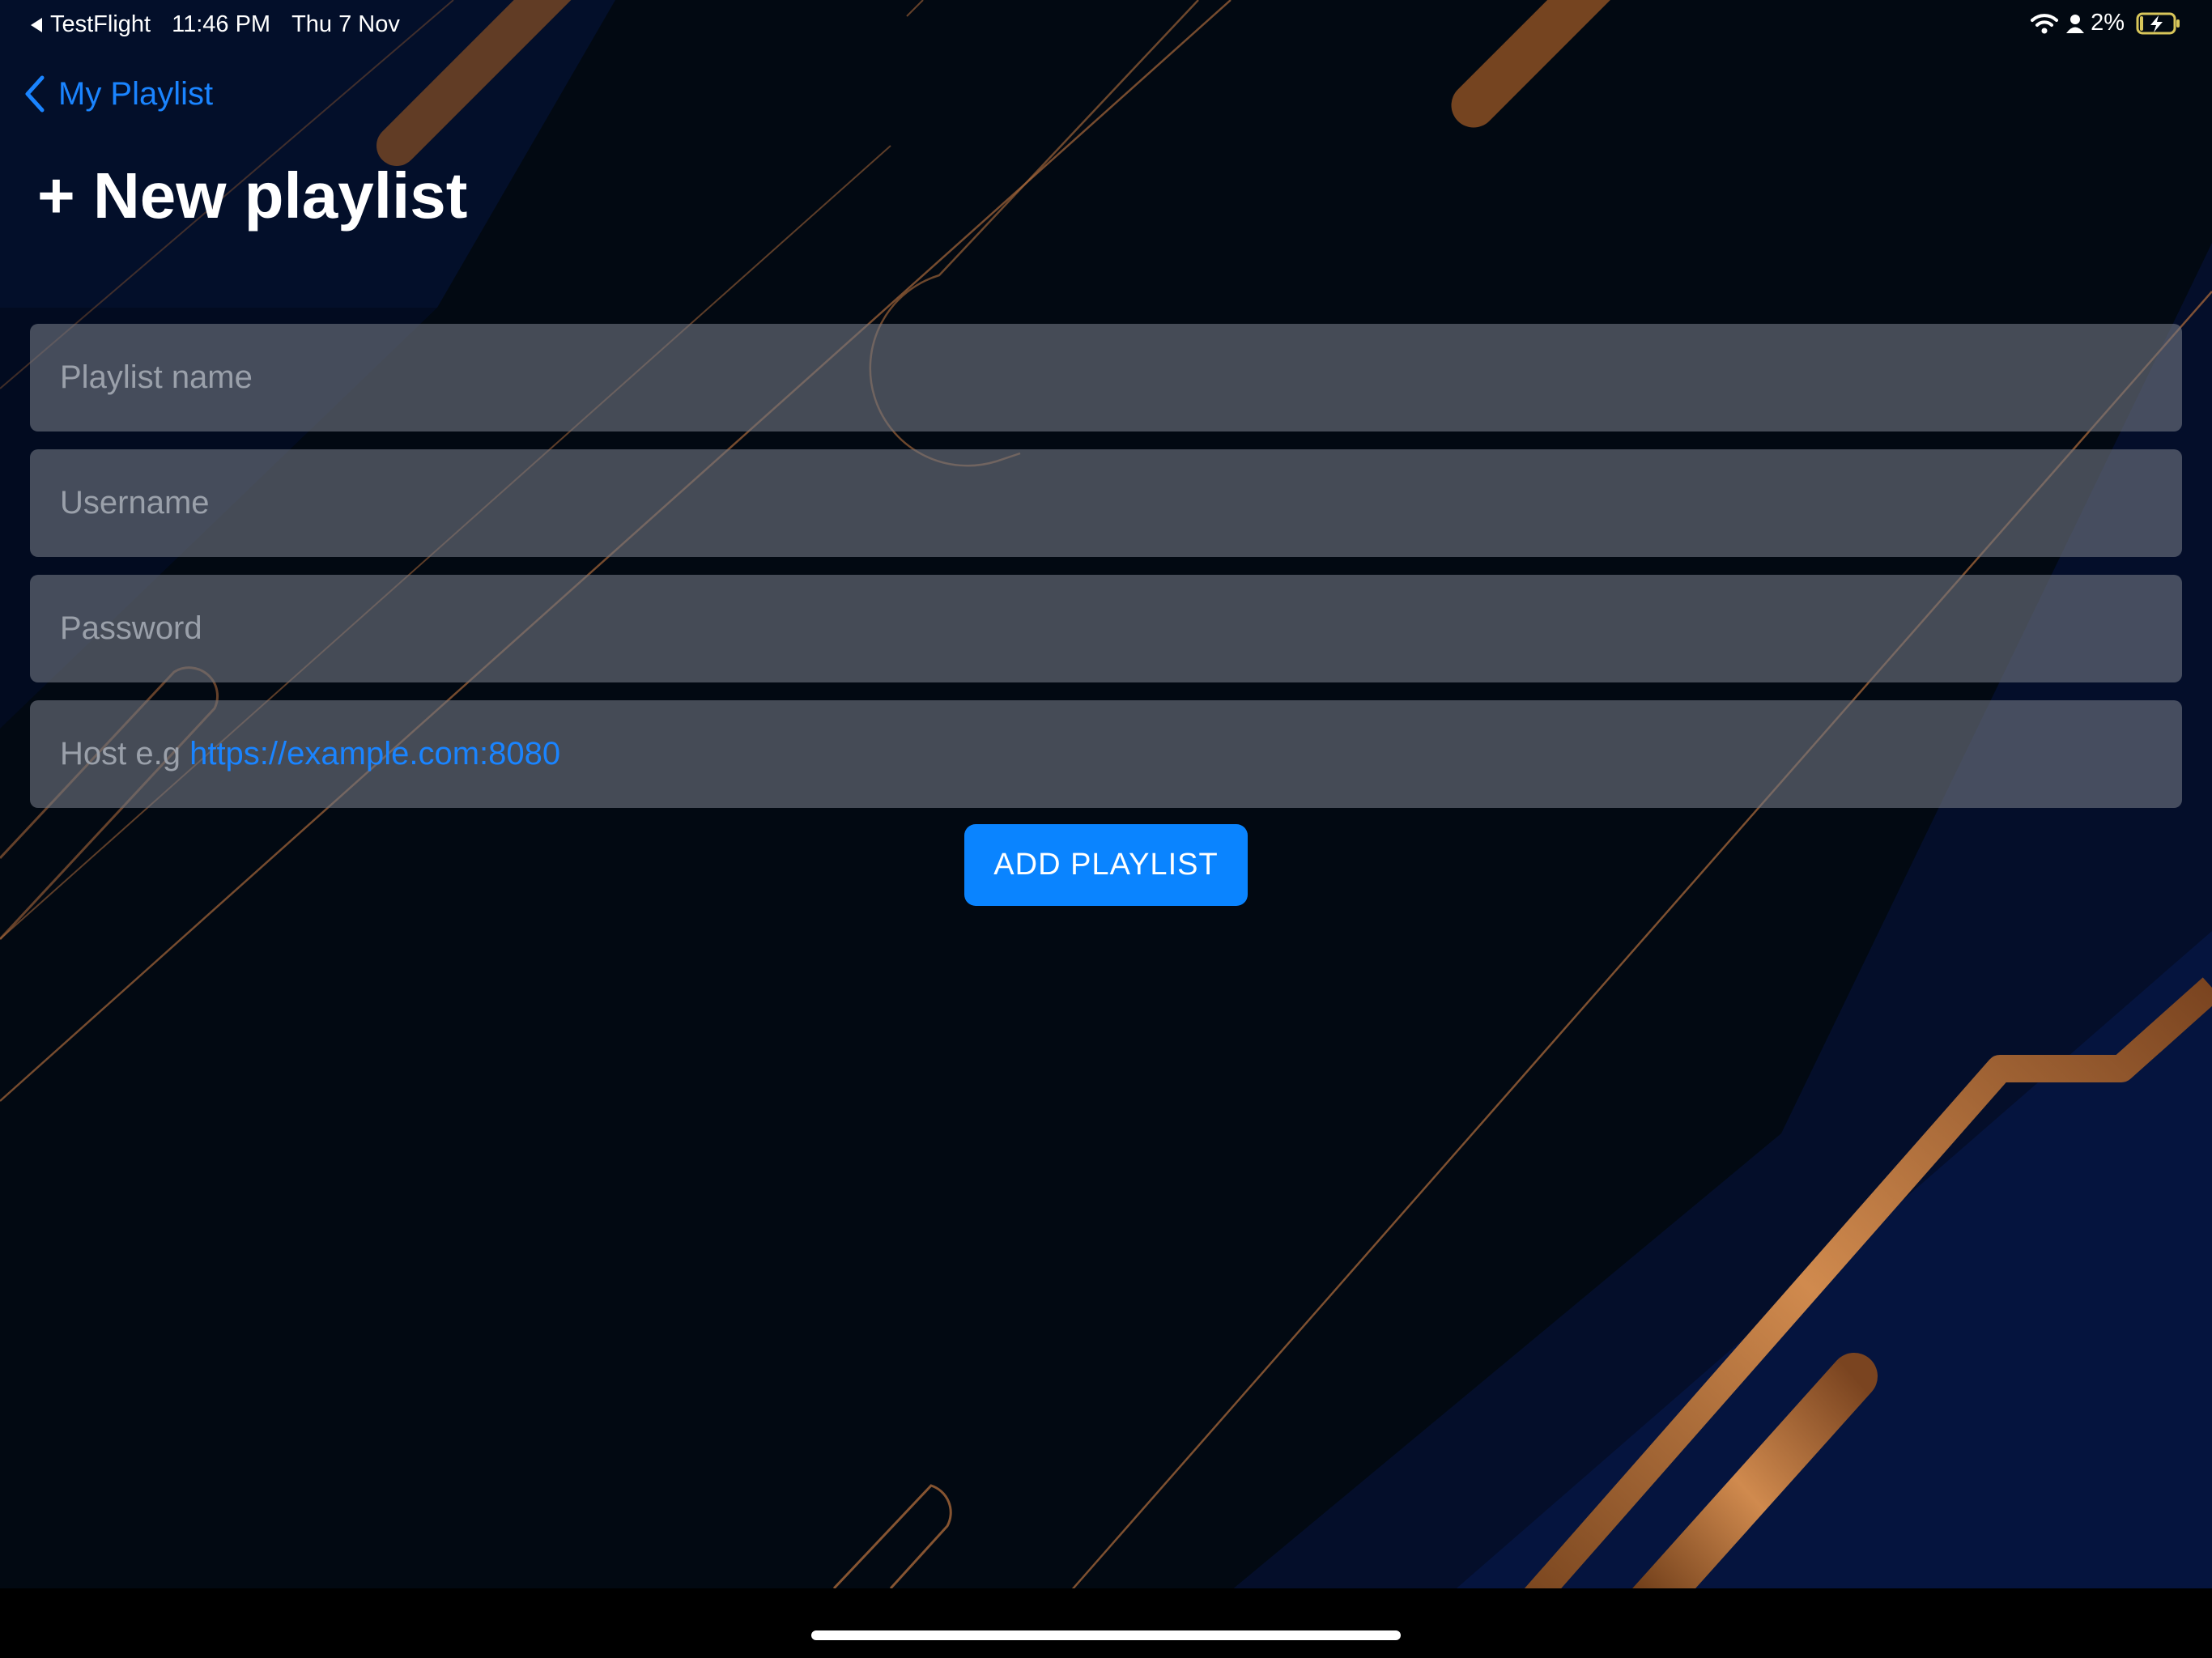 The height and width of the screenshot is (1658, 2212). I want to click on add-playlist-button: ADD PLAYLIST, so click(1106, 865).